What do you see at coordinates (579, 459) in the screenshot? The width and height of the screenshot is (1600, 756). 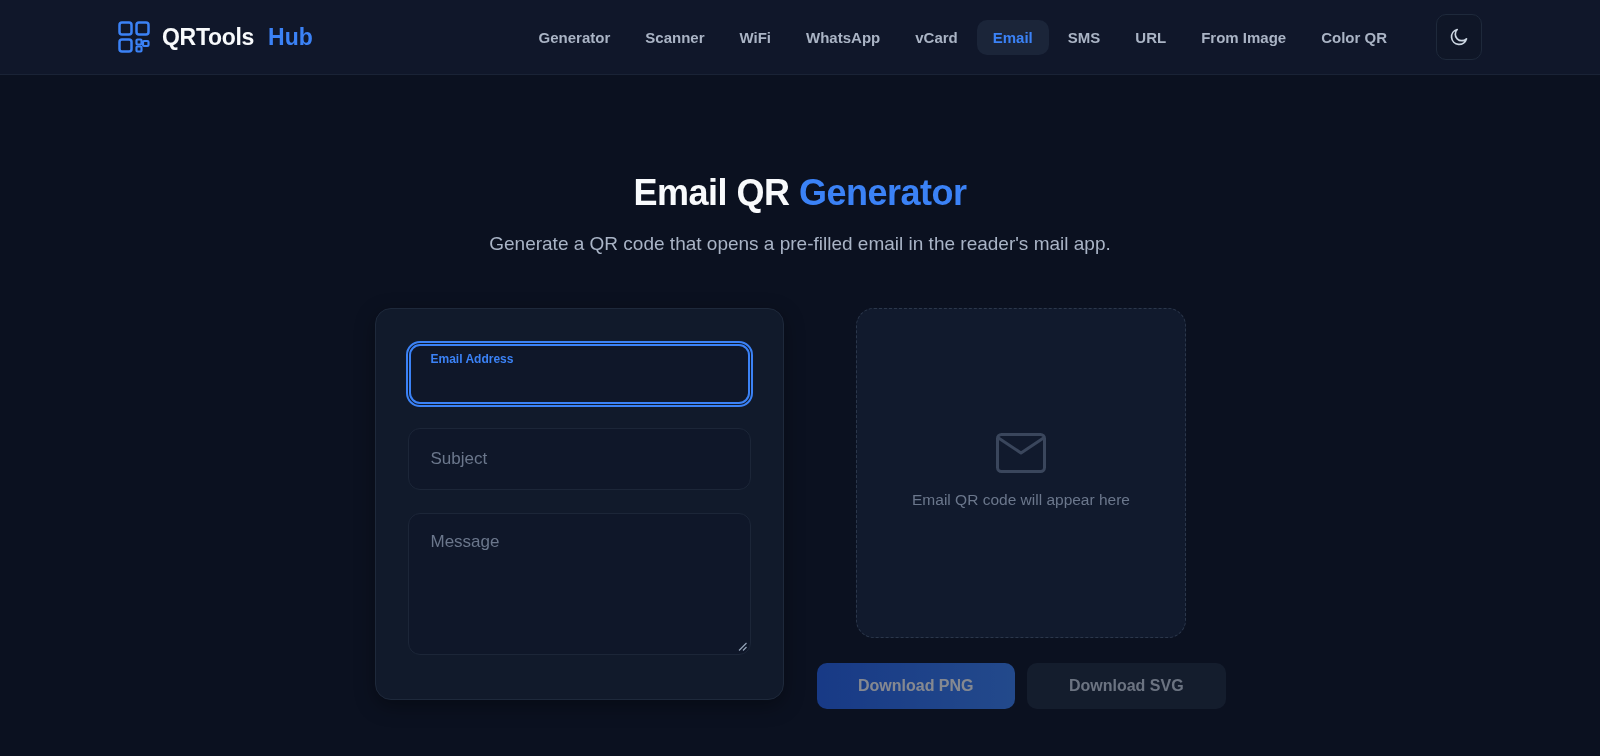 I see `input-field: Subject` at bounding box center [579, 459].